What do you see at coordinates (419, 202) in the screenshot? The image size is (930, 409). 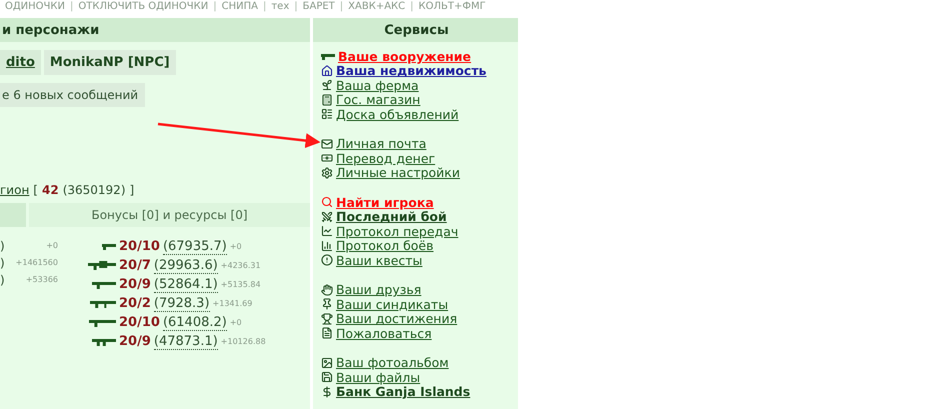 I see `service-link: Найти игрока` at bounding box center [419, 202].